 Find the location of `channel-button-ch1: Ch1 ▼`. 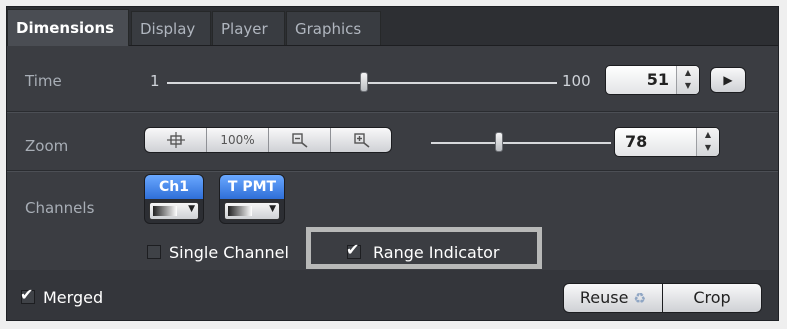

channel-button-ch1: Ch1 ▼ is located at coordinates (174, 199).